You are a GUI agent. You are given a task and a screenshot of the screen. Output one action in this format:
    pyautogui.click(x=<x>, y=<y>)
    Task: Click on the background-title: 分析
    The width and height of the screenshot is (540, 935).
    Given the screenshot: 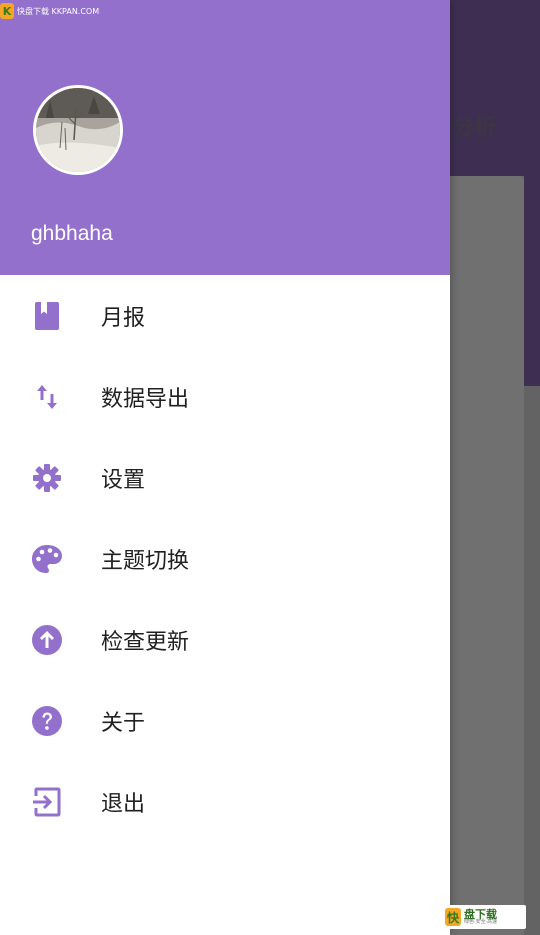 What is the action you would take?
    pyautogui.click(x=474, y=128)
    